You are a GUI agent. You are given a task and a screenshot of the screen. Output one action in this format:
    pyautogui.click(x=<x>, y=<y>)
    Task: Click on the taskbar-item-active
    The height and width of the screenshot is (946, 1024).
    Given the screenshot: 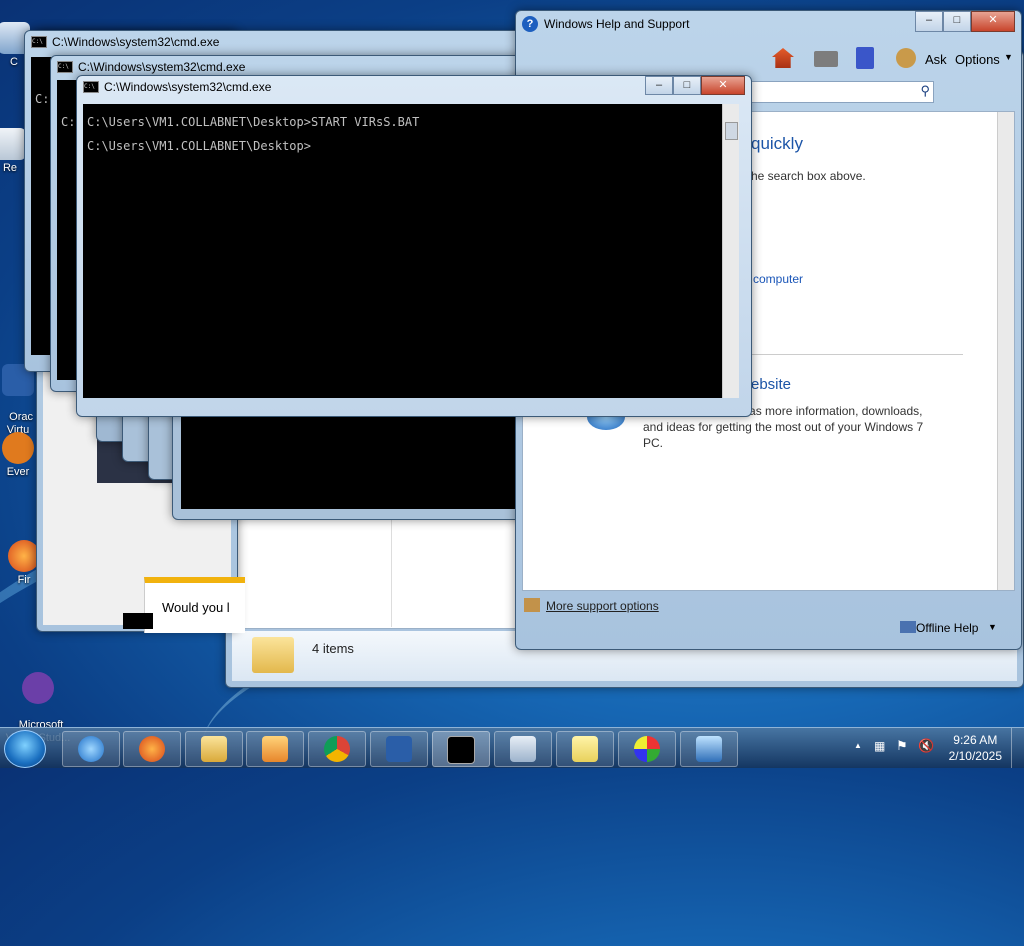 What is the action you would take?
    pyautogui.click(x=461, y=749)
    